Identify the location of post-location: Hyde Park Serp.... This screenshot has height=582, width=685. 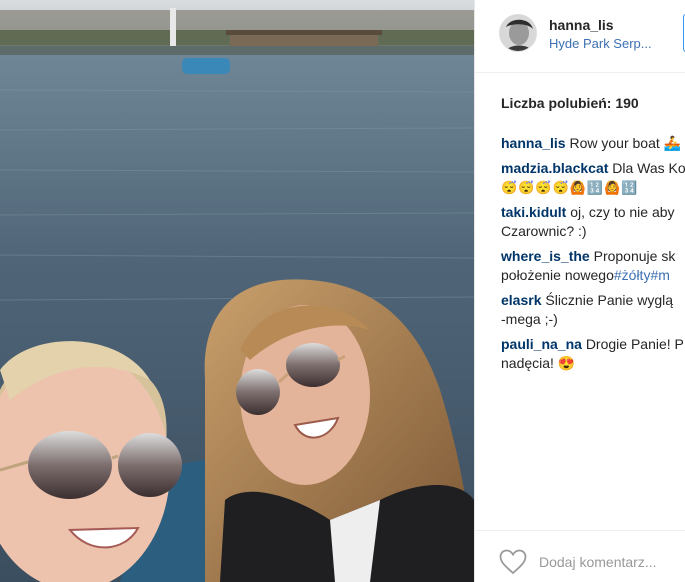
(600, 43).